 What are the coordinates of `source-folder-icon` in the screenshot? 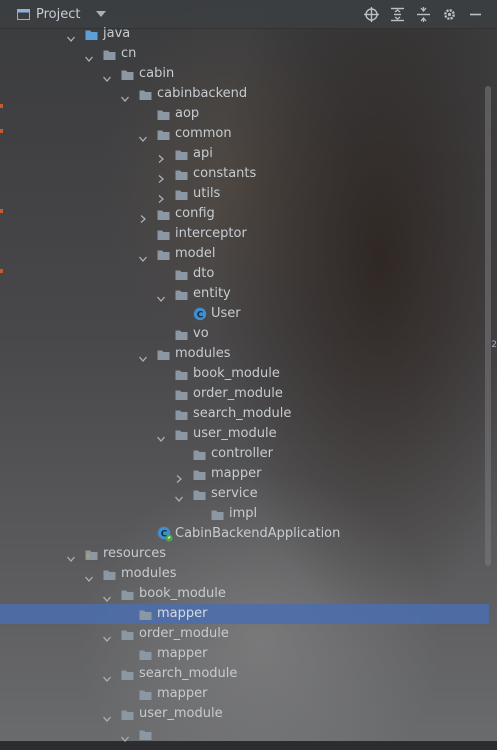 It's located at (91, 34).